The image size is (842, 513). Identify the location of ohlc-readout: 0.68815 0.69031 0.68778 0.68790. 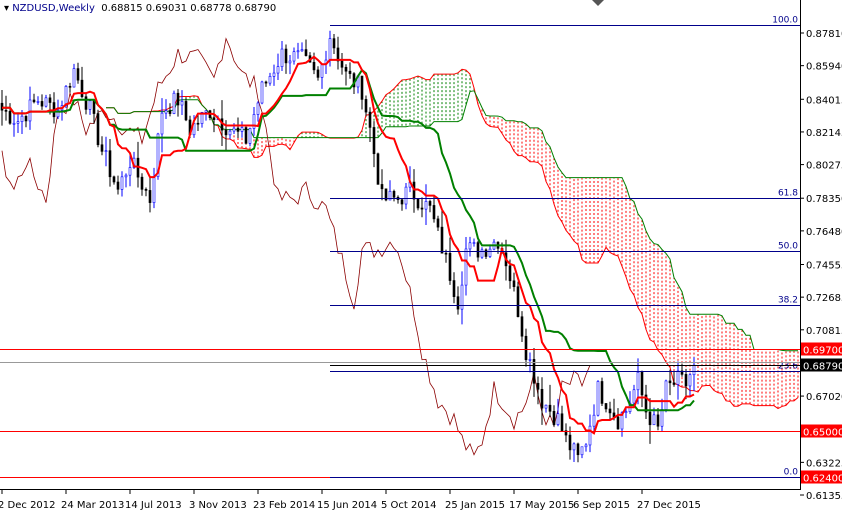
(189, 8).